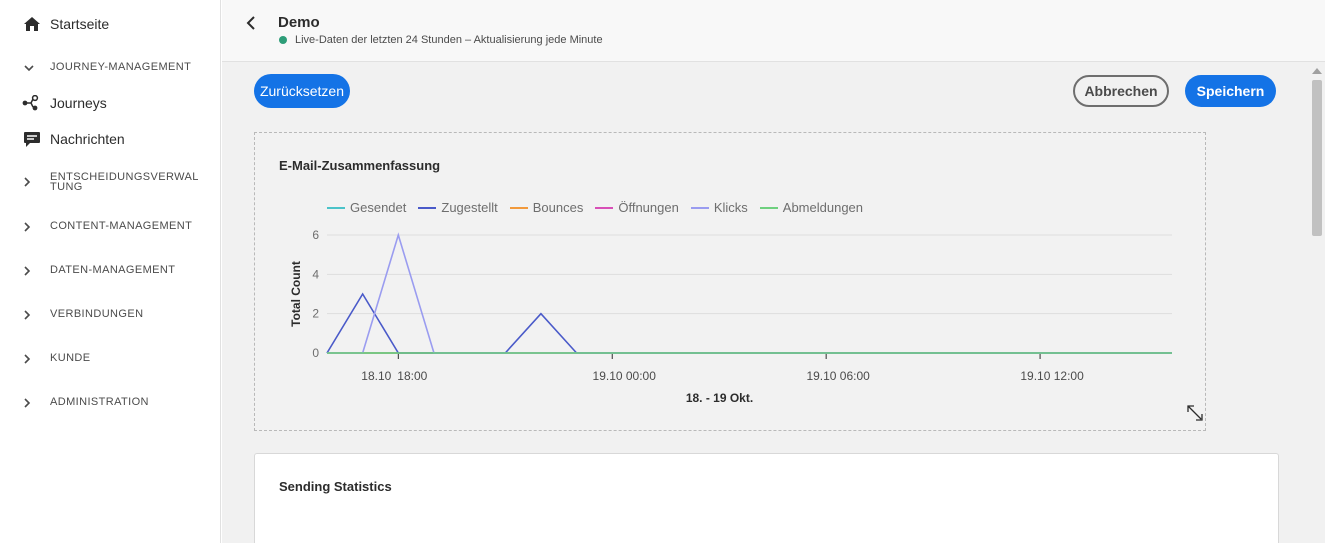 This screenshot has width=1325, height=543. I want to click on legend-label: Zugestellt, so click(469, 207).